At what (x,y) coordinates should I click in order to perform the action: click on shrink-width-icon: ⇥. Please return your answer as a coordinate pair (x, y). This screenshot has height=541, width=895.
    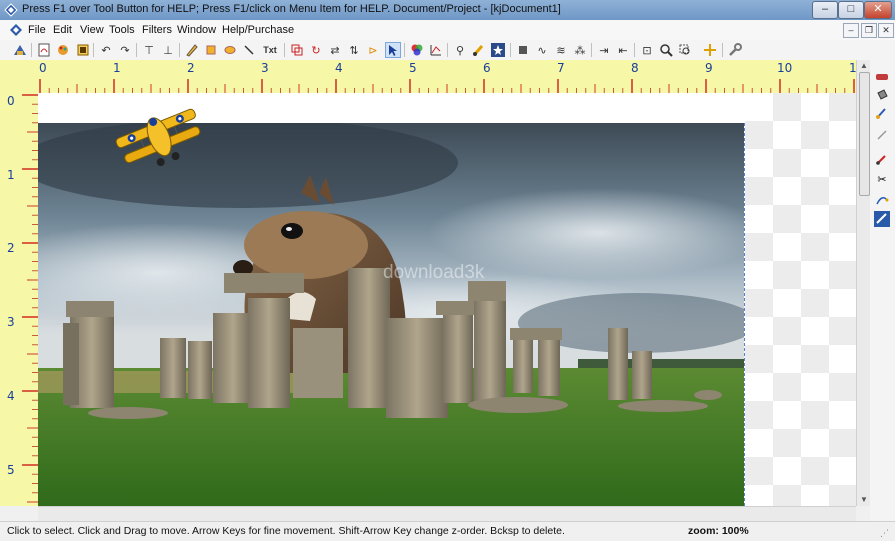
    Looking at the image, I should click on (604, 50).